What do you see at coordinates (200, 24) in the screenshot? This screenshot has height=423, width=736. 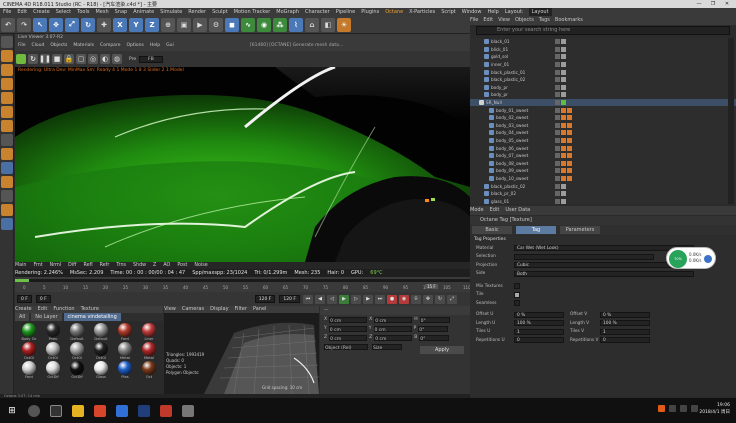 I see `render-picture-icon: ▶` at bounding box center [200, 24].